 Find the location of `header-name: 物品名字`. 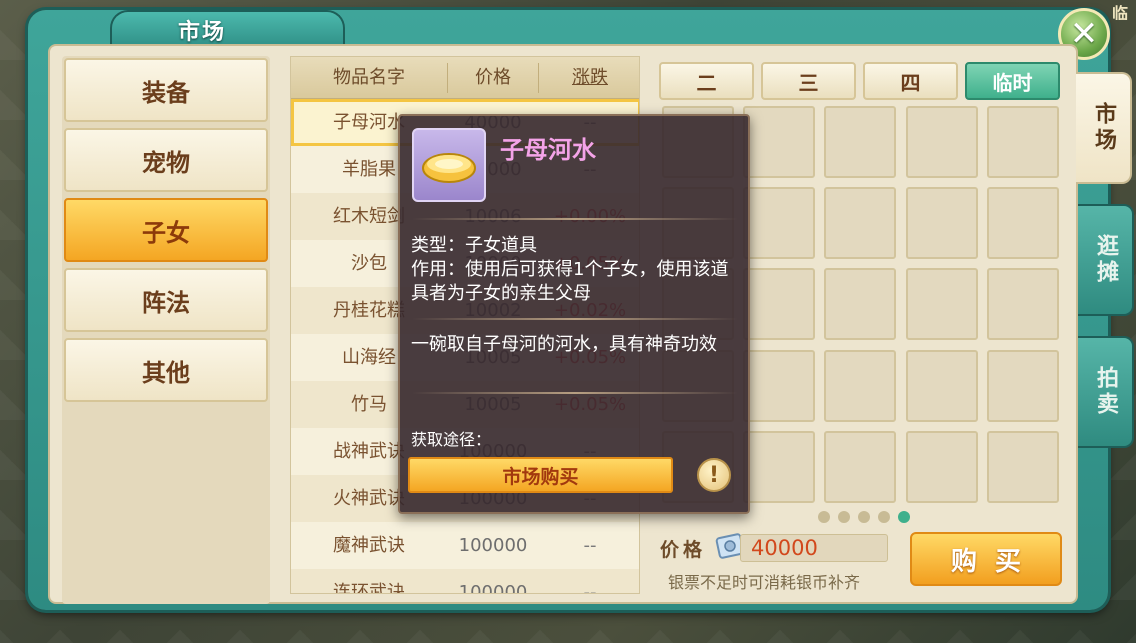

header-name: 物品名字 is located at coordinates (369, 77).